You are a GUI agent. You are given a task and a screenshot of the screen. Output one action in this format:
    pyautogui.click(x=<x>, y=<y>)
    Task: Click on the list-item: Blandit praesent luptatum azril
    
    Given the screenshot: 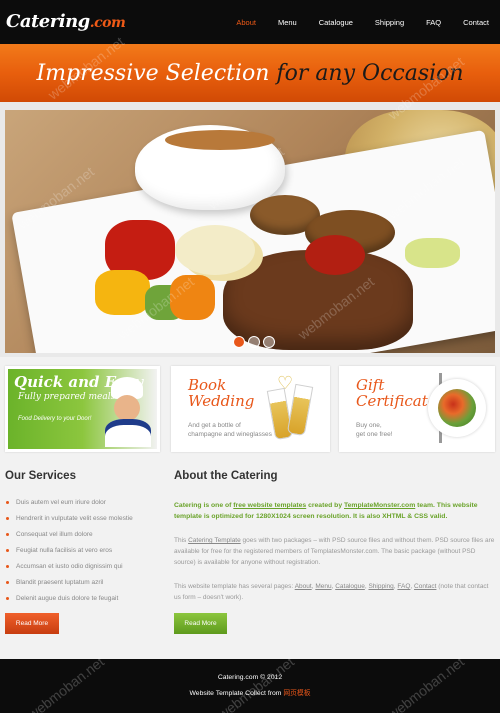 What is the action you would take?
    pyautogui.click(x=82, y=587)
    